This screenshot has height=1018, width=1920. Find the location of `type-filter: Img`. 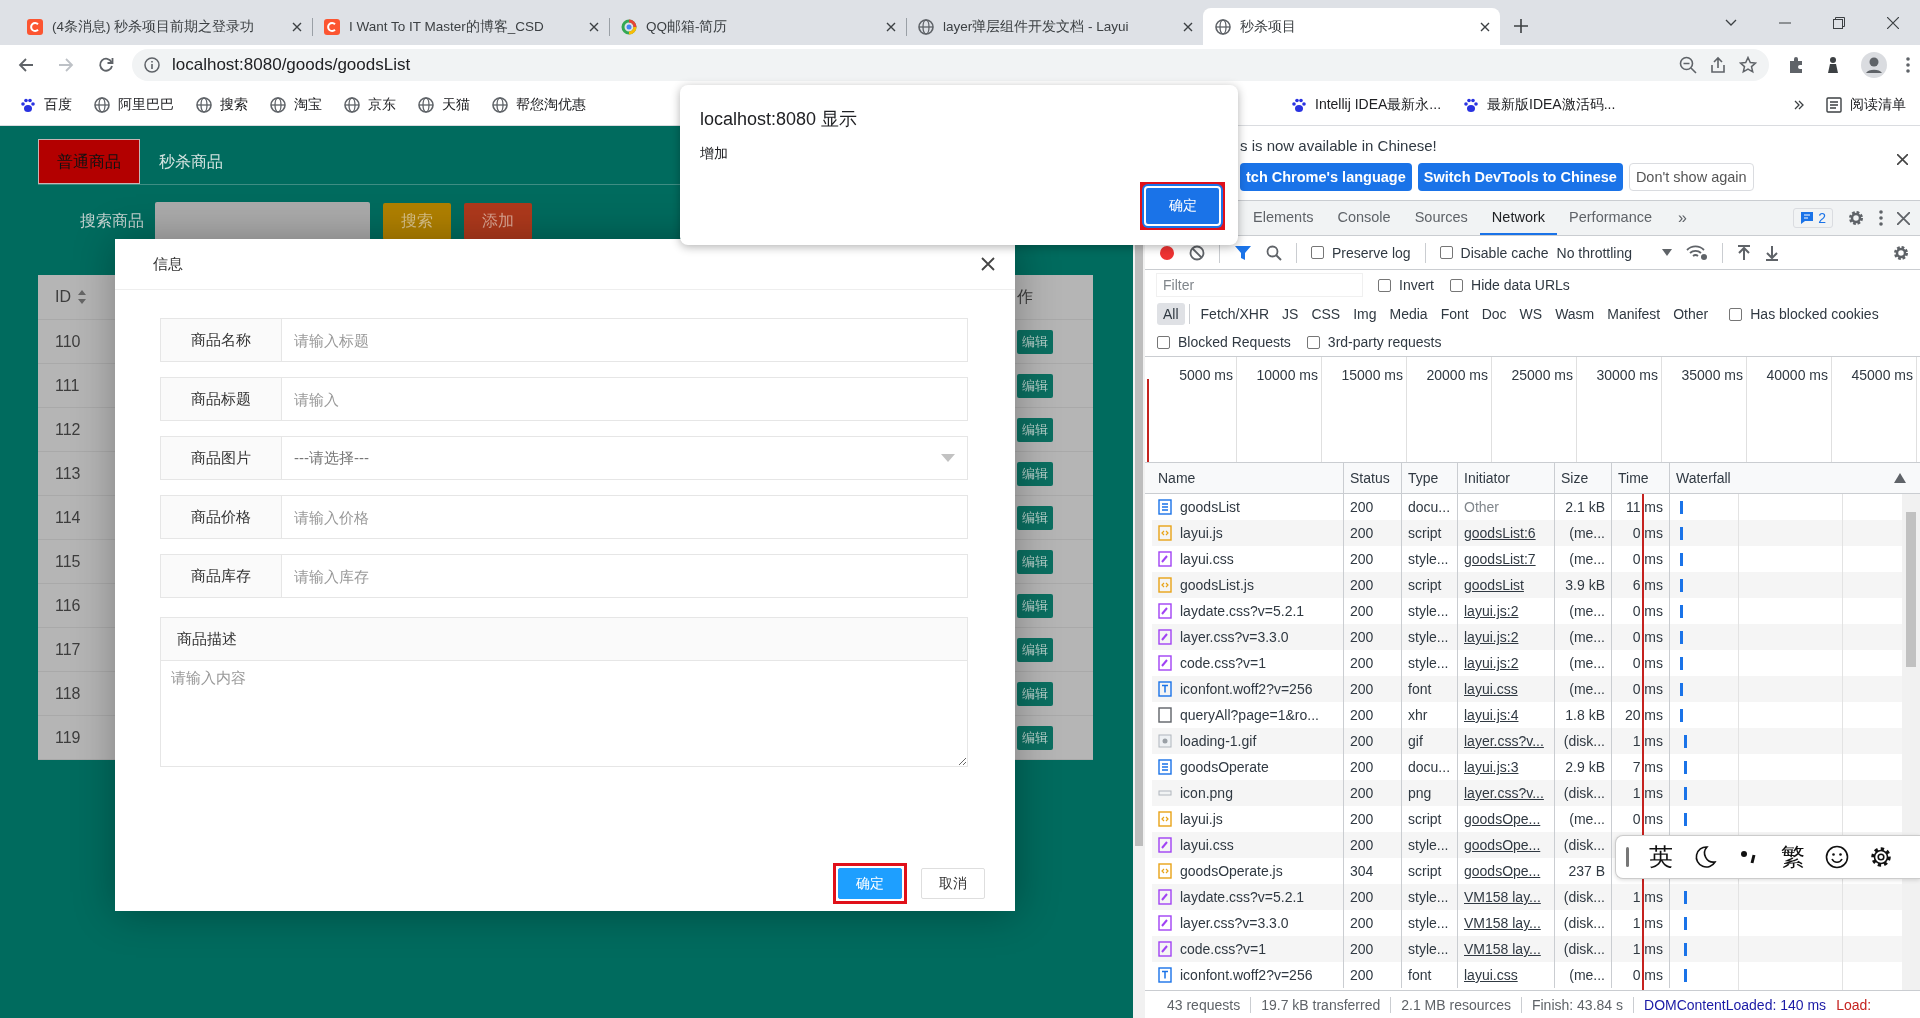

type-filter: Img is located at coordinates (1365, 314).